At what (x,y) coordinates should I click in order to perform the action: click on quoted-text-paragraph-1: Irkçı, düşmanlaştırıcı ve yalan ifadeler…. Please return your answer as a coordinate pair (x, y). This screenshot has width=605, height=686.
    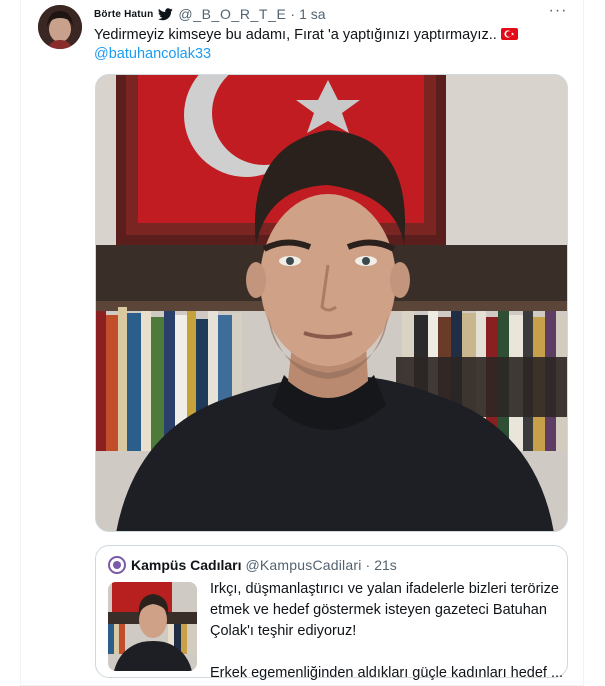
    Looking at the image, I should click on (384, 610).